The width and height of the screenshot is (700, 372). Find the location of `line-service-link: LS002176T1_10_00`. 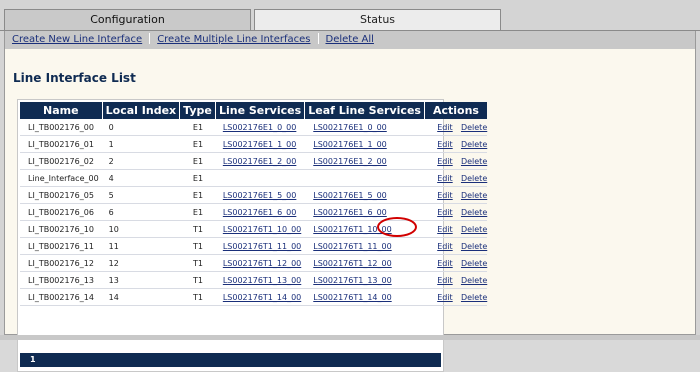

line-service-link: LS002176T1_10_00 is located at coordinates (262, 229).